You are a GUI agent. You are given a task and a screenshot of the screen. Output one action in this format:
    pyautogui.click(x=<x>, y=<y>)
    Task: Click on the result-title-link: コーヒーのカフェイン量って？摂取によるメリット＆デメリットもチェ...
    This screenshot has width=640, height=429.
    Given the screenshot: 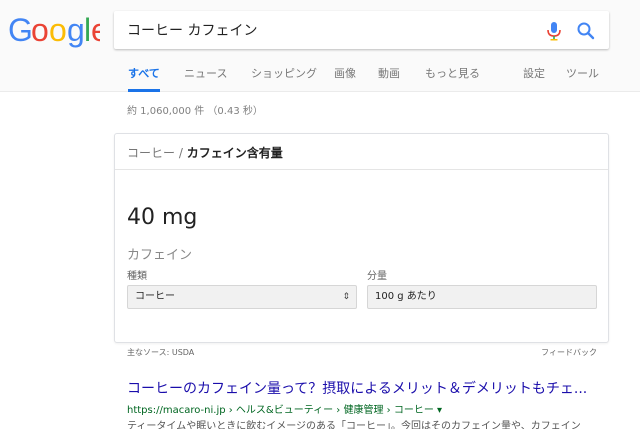 What is the action you would take?
    pyautogui.click(x=367, y=388)
    